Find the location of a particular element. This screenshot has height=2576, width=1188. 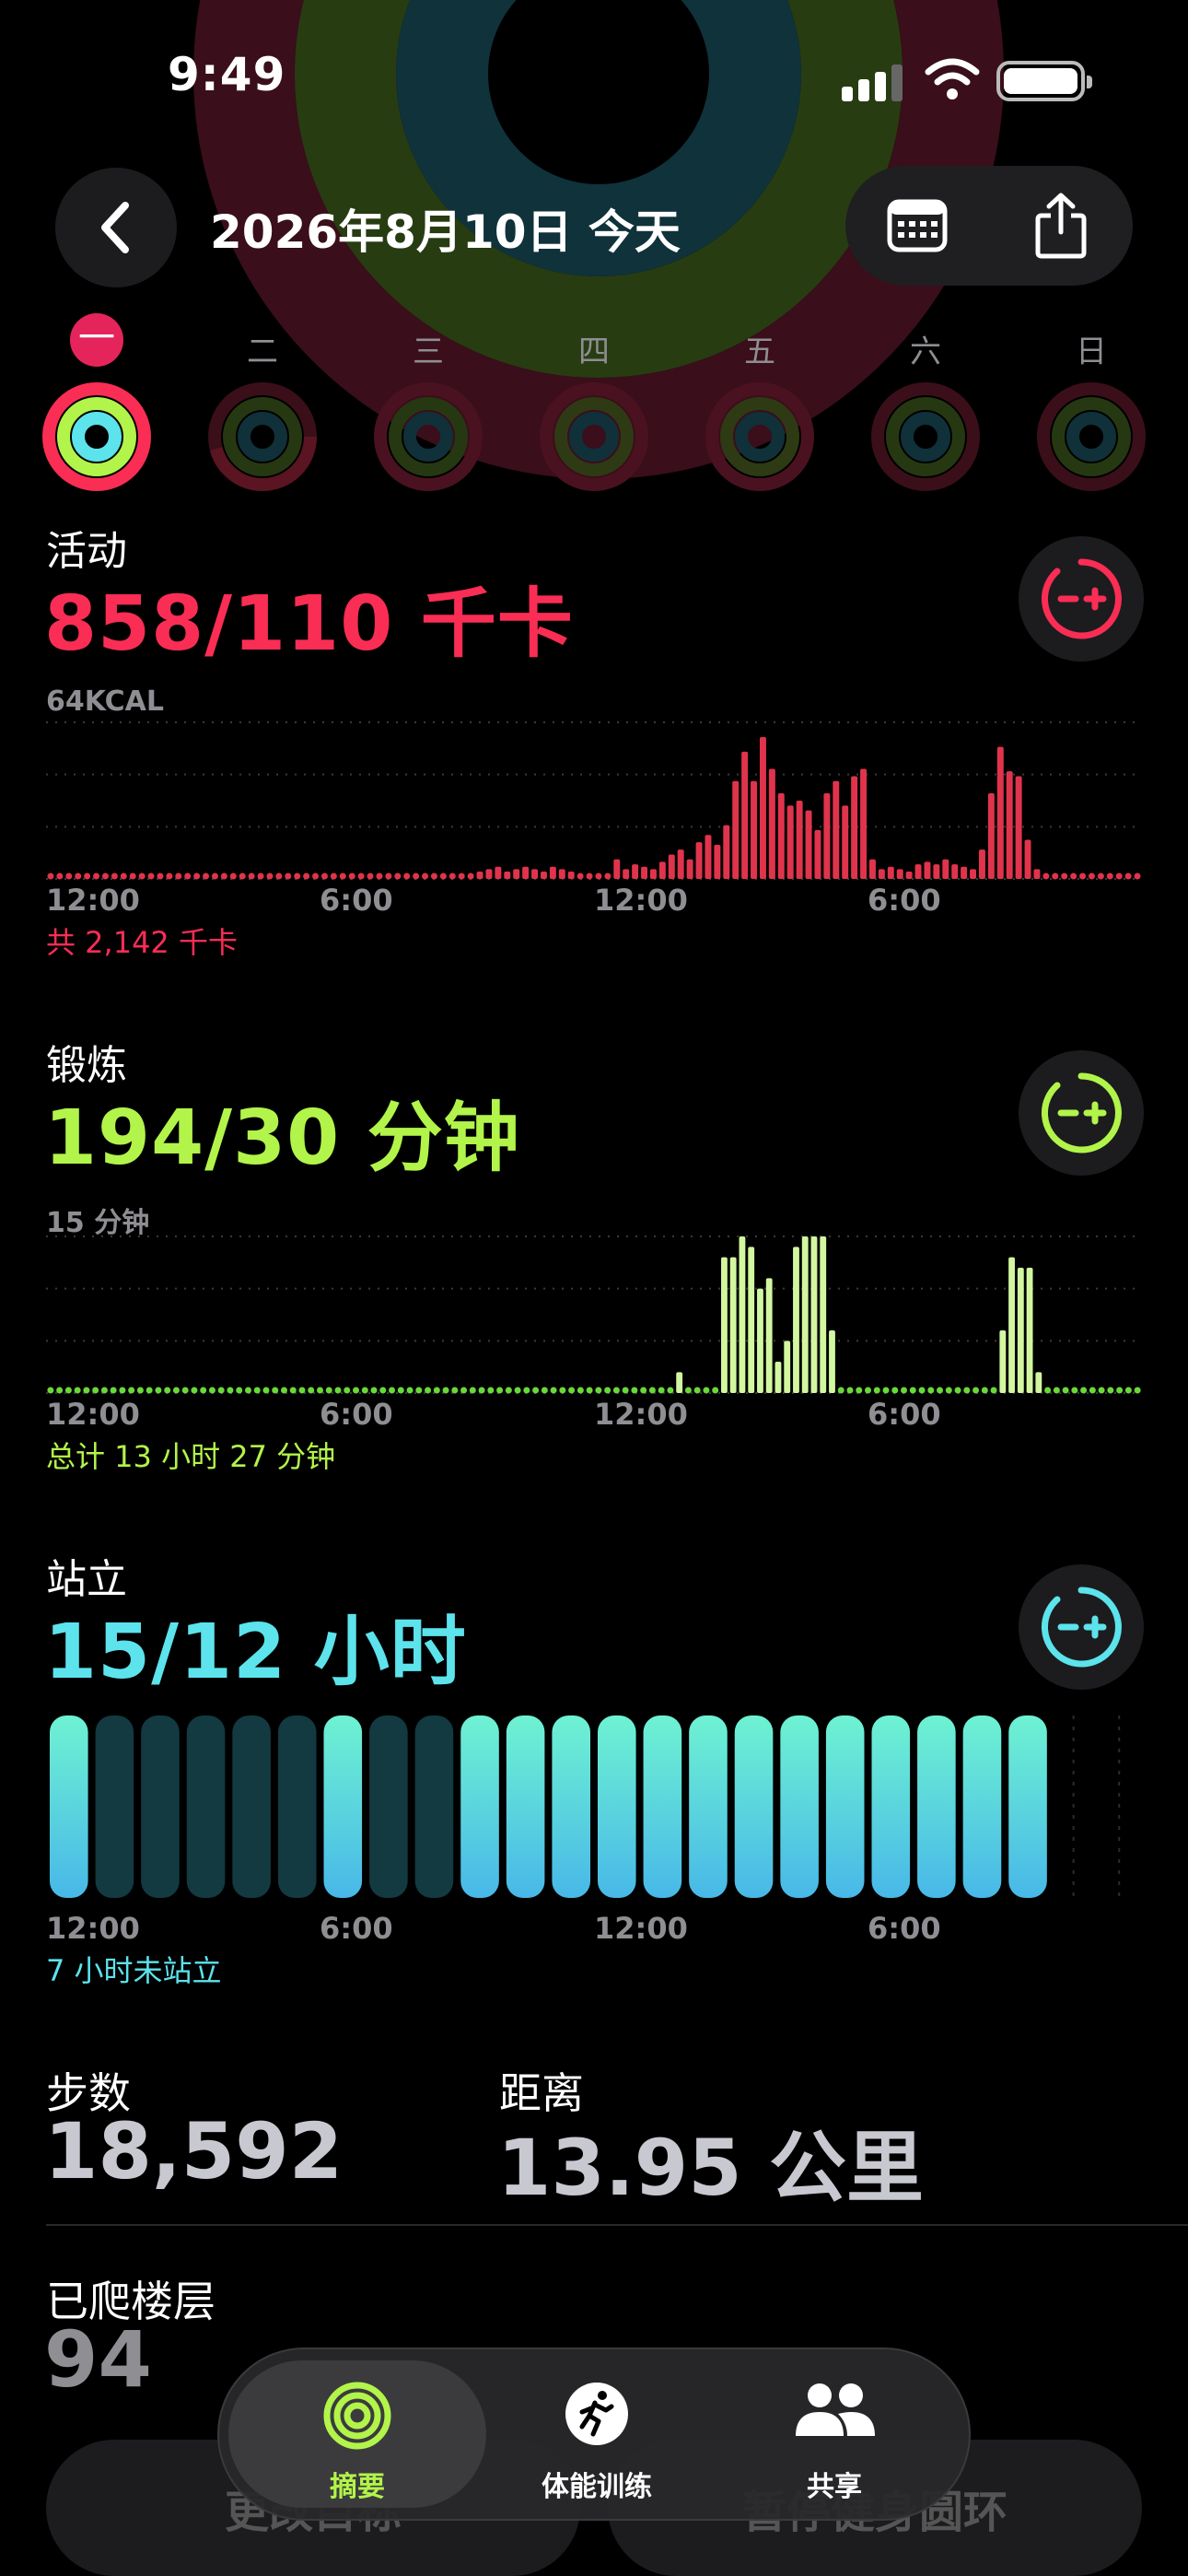

day-sat: 六 is located at coordinates (925, 405).